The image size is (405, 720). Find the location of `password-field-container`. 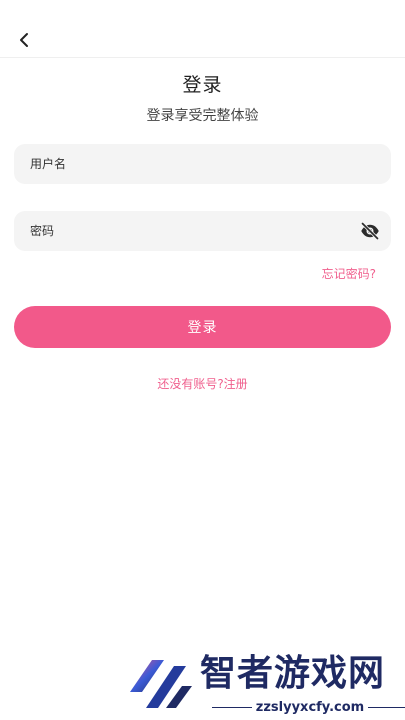

password-field-container is located at coordinates (202, 231).